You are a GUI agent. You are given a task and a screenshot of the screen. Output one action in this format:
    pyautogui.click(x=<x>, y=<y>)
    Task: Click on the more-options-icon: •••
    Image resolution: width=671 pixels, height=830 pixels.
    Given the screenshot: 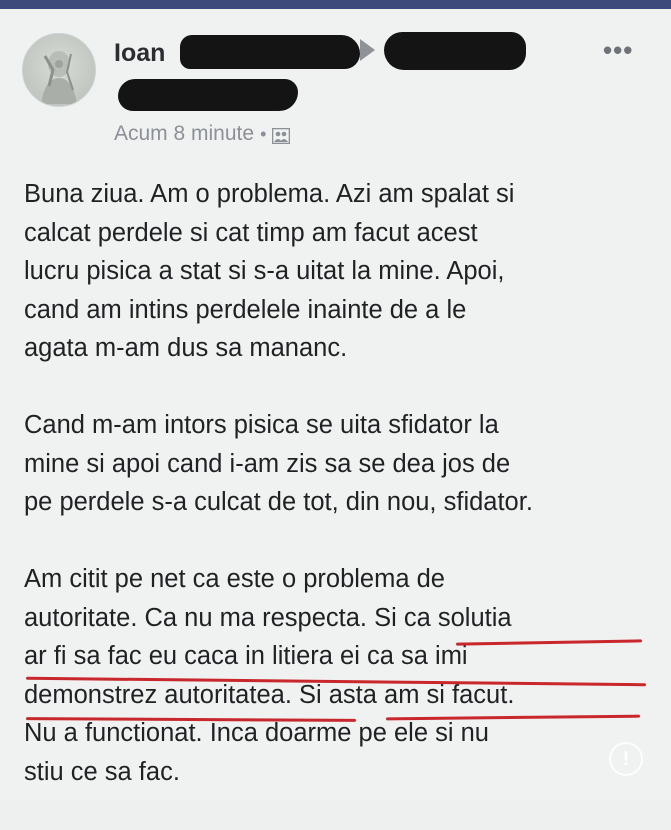 What is the action you would take?
    pyautogui.click(x=618, y=50)
    